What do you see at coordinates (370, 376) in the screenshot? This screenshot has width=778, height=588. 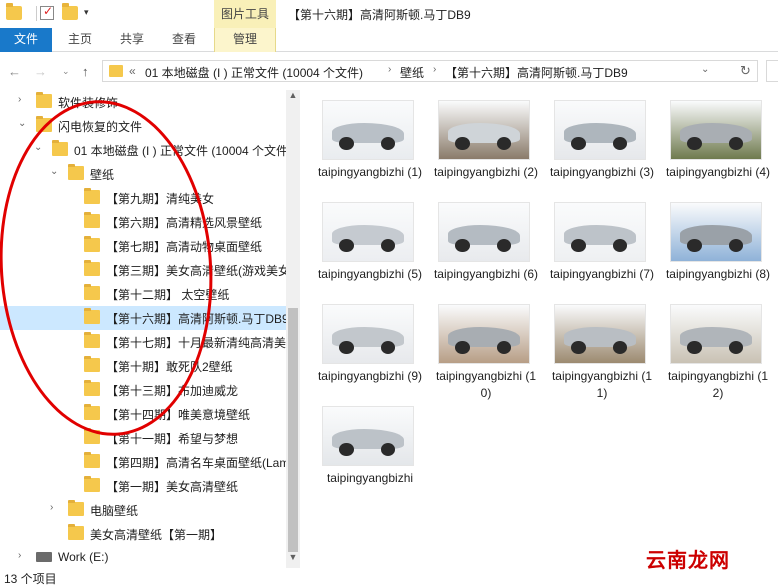 I see `file-name: taipingyangbizhi (9)` at bounding box center [370, 376].